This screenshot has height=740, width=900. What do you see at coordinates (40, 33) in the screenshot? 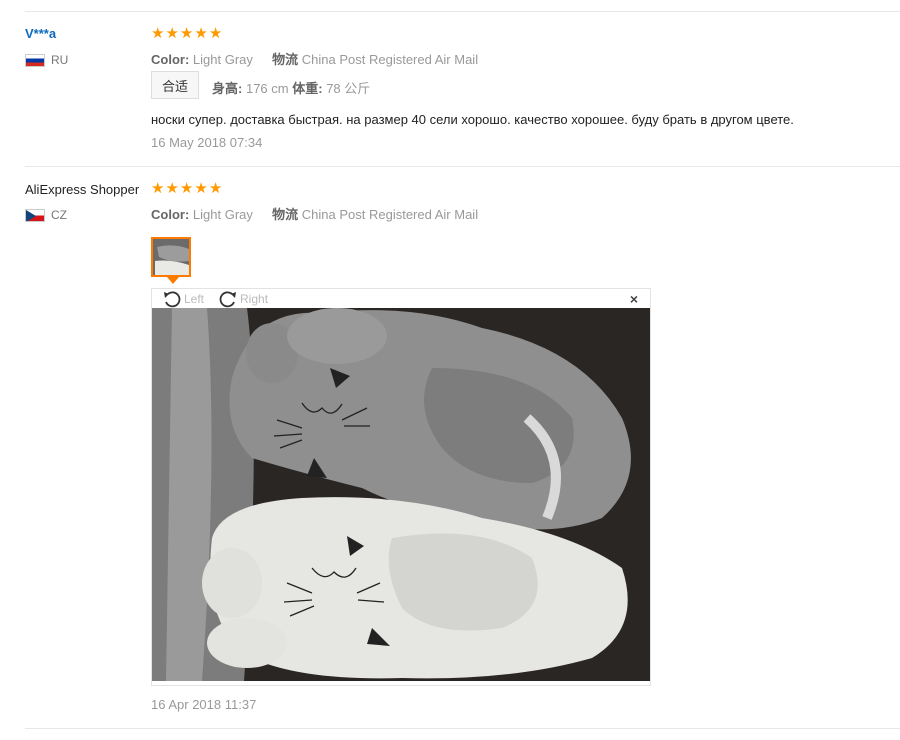
I see `reviewer-name: V***a` at bounding box center [40, 33].